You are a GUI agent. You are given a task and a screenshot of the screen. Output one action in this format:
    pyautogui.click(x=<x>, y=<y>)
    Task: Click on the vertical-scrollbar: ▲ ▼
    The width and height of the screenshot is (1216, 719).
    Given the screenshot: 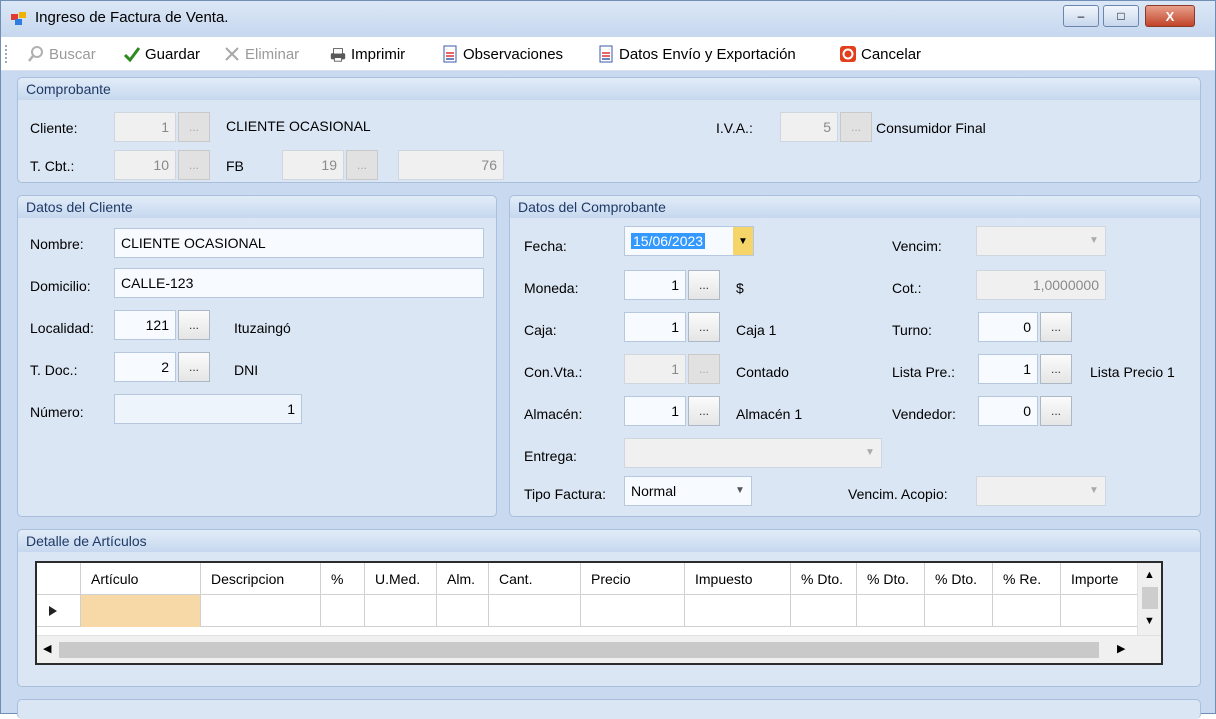 What is the action you would take?
    pyautogui.click(x=1149, y=599)
    